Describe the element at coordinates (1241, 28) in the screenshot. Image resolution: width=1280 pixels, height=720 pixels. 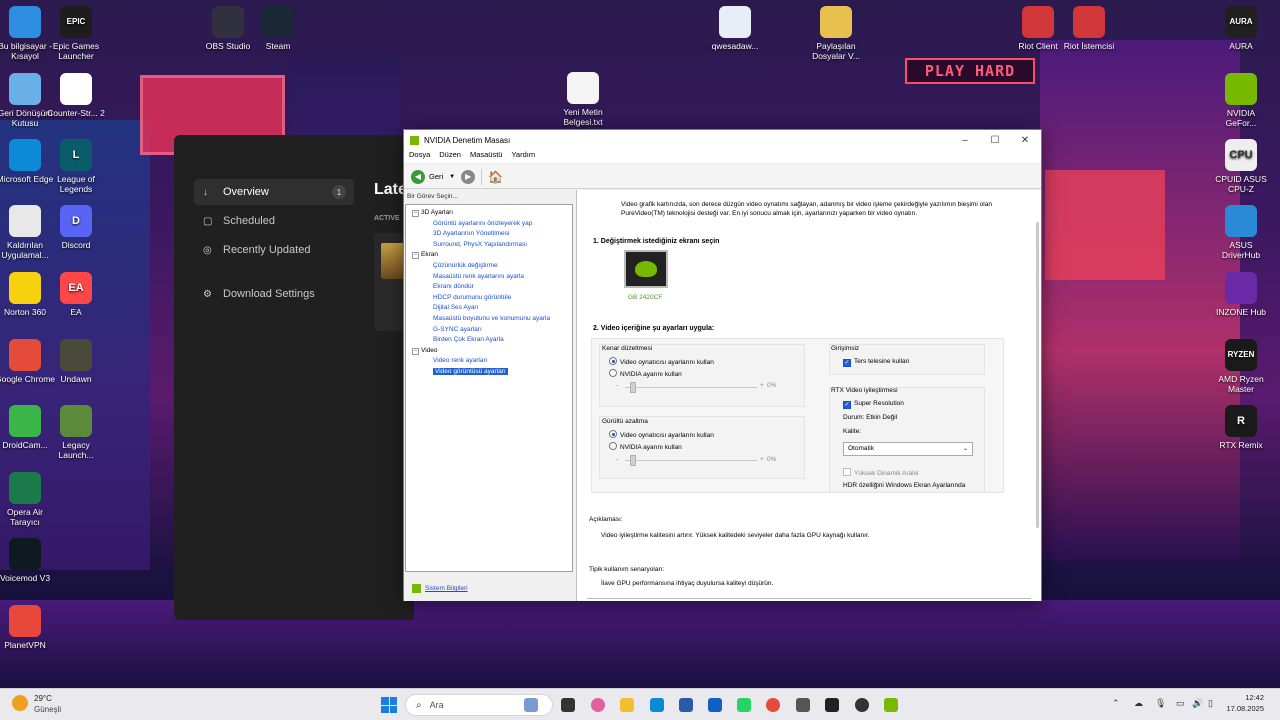
I see `desktop-icon: AURA AURA` at that location.